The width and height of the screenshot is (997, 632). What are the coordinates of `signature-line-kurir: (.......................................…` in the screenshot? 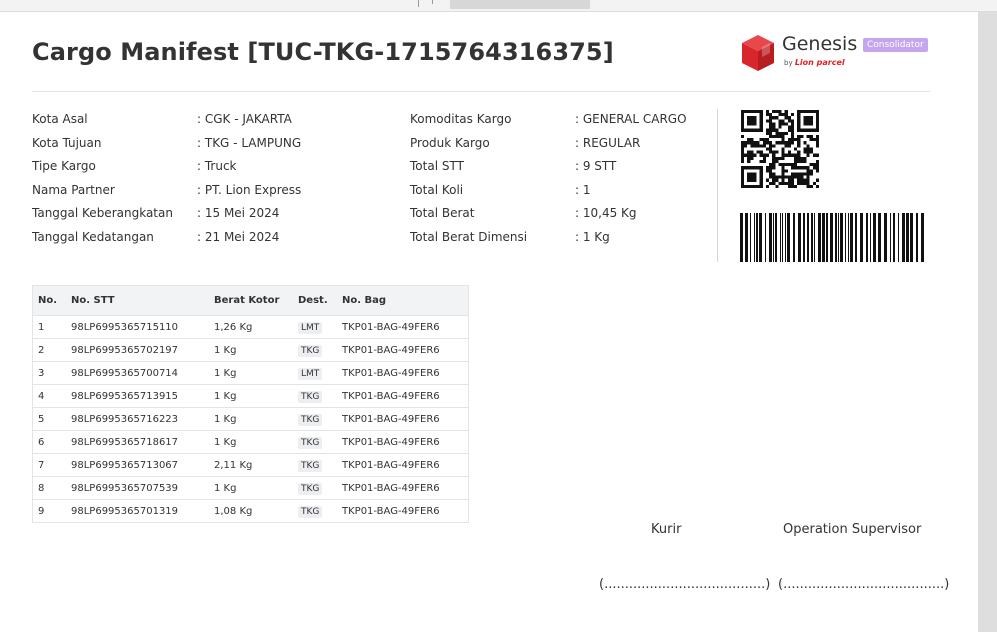 It's located at (685, 584).